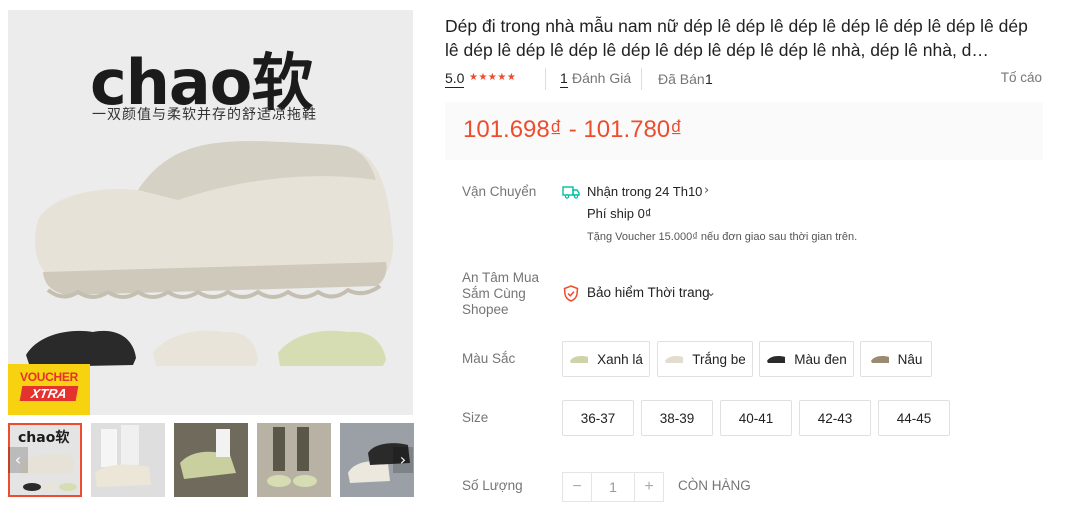 The height and width of the screenshot is (513, 1068). I want to click on report-link: Tố cáo, so click(1021, 77).